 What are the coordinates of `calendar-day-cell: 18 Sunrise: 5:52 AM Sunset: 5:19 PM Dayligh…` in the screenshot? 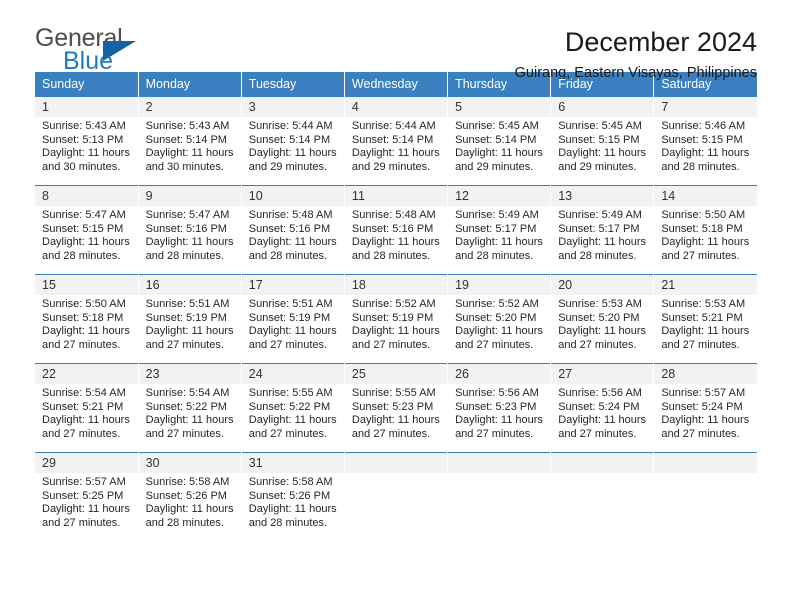 It's located at (396, 319).